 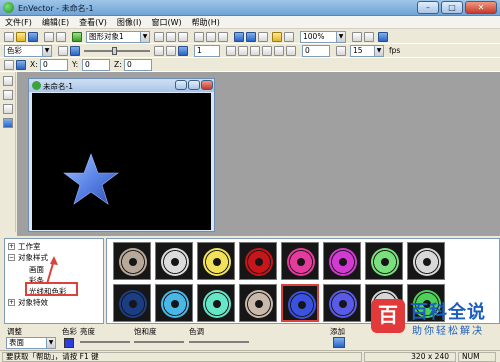 I want to click on menu-window: 窗口(W), so click(x=166, y=22).